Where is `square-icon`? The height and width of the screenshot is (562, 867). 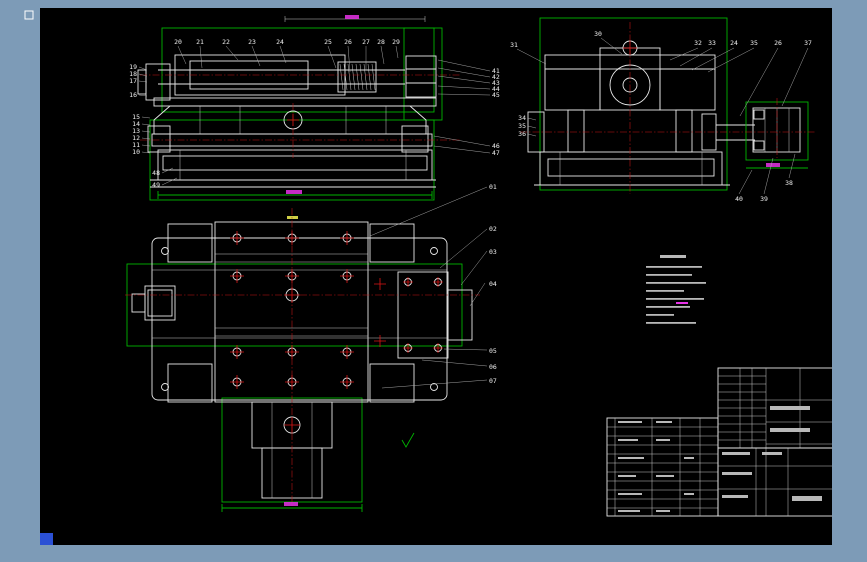
square-icon is located at coordinates (29, 15).